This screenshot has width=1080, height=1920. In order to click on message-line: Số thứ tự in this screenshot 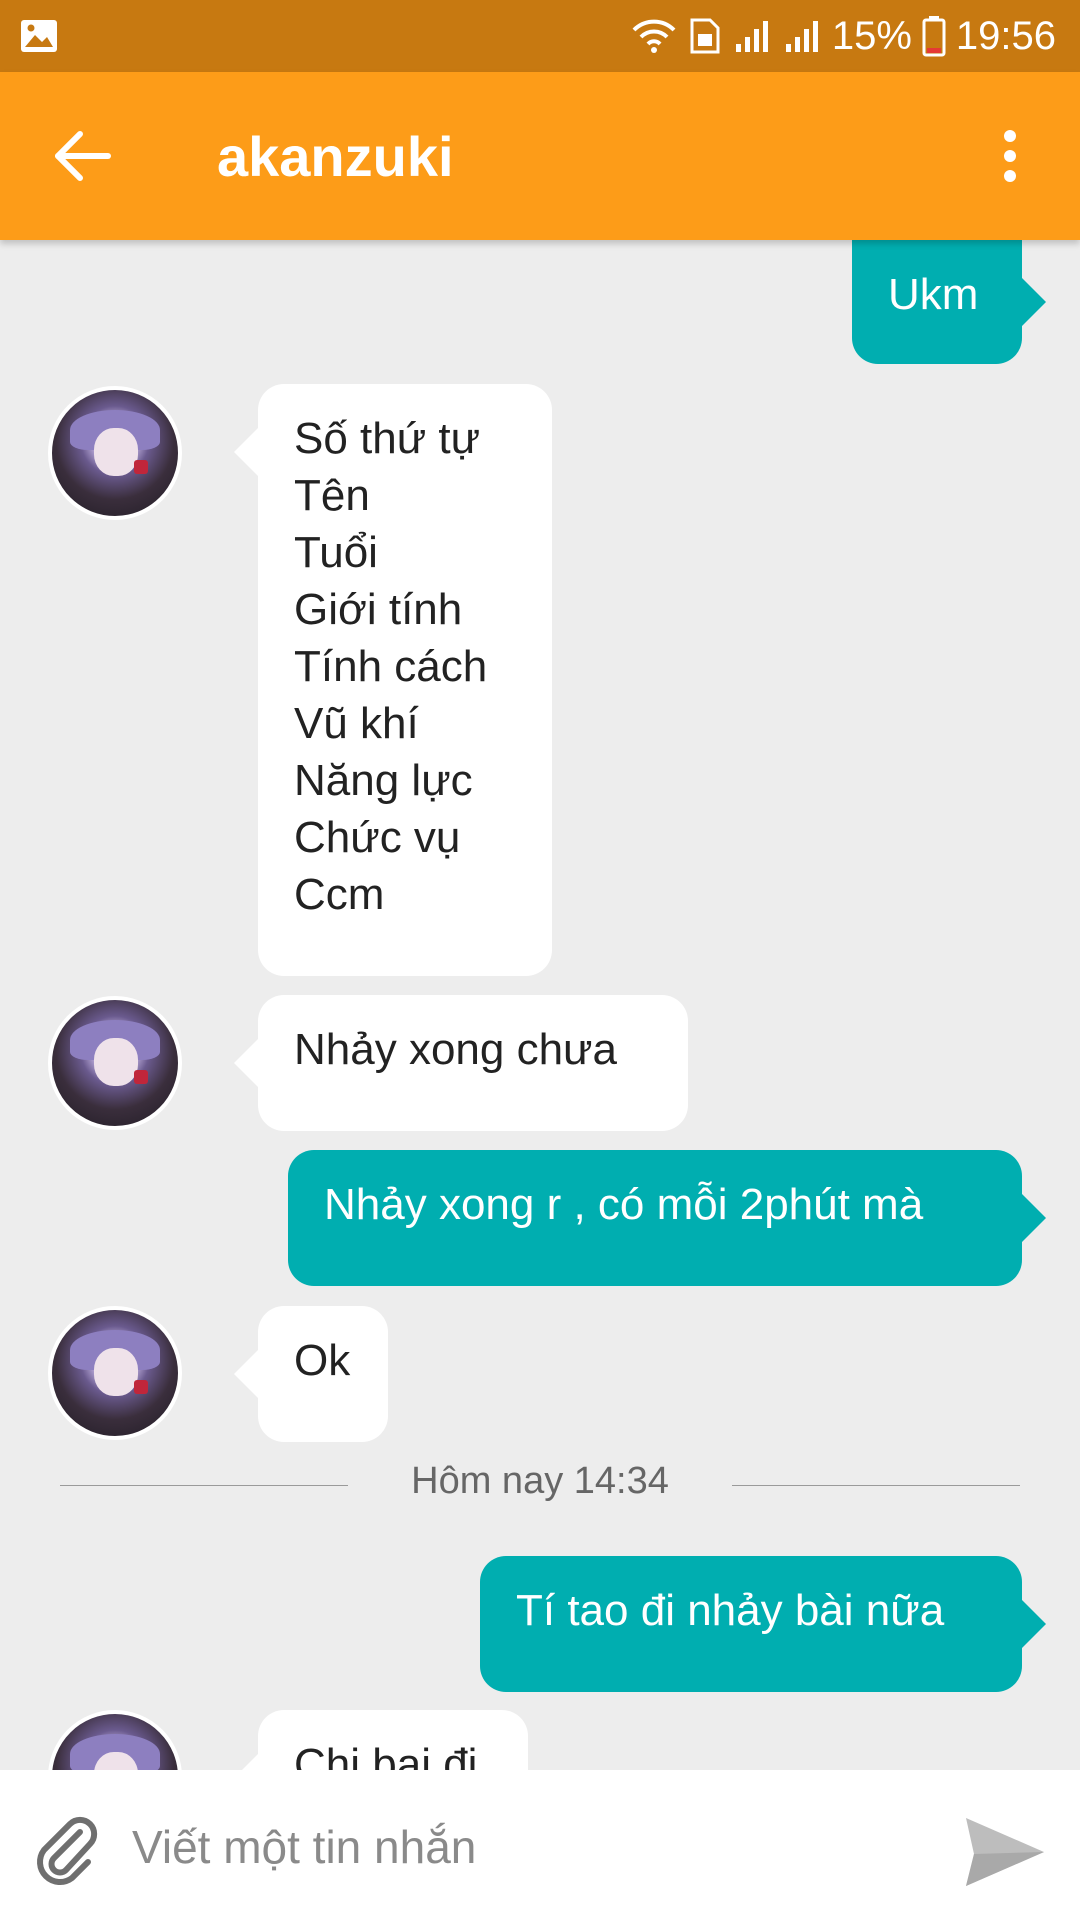, I will do `click(387, 438)`.